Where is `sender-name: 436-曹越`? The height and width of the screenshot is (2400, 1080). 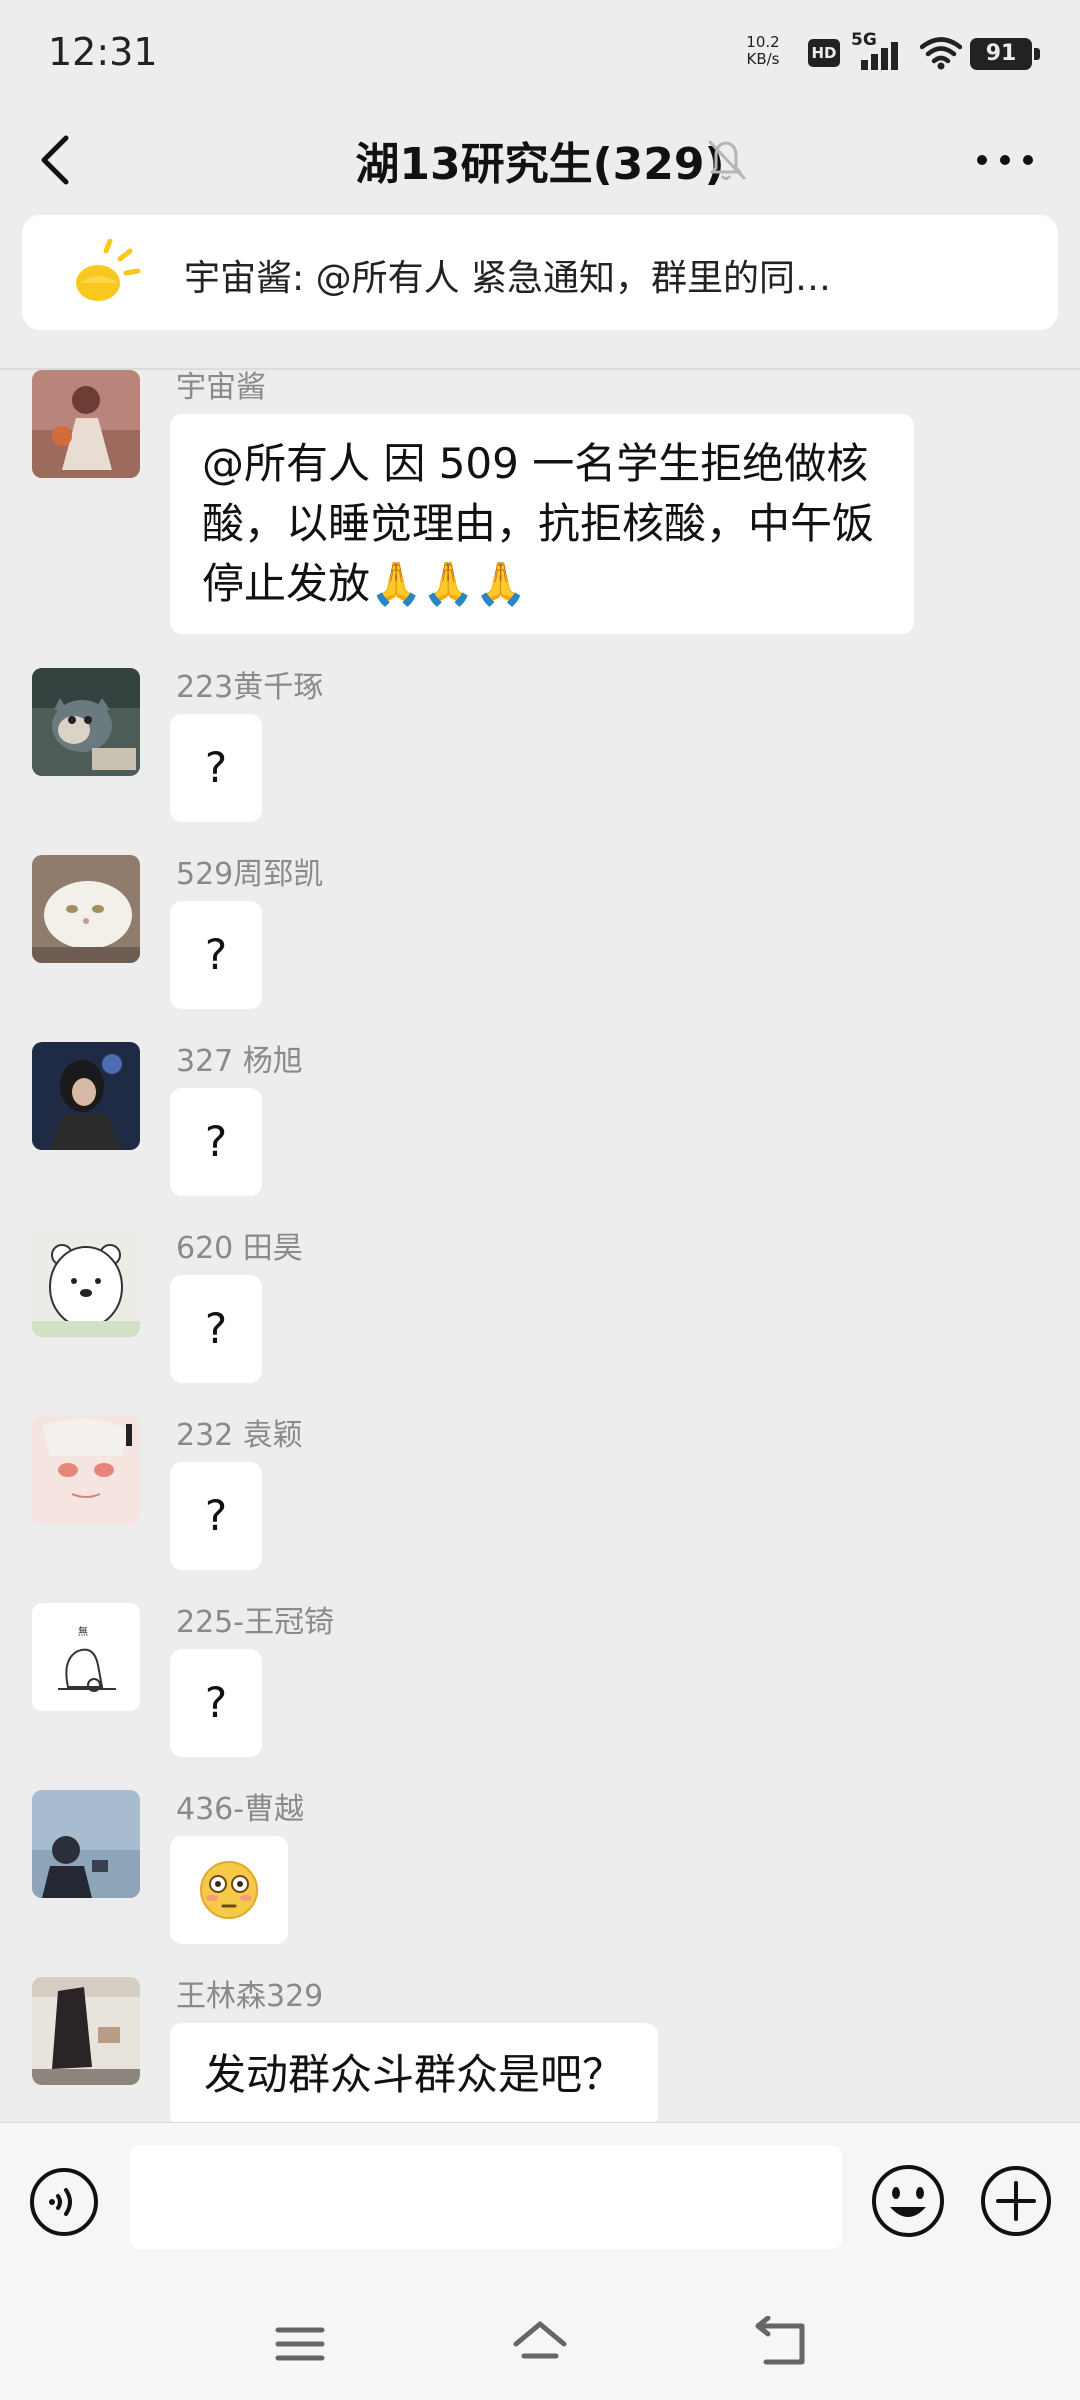
sender-name: 436-曹越 is located at coordinates (240, 1809).